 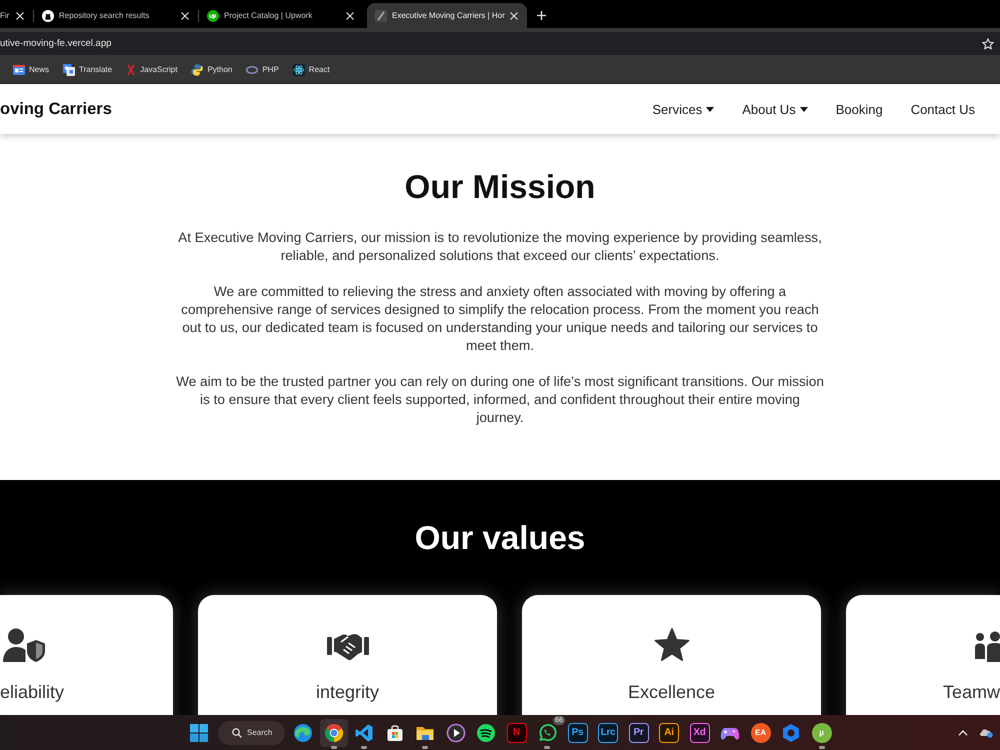 What do you see at coordinates (547, 732) in the screenshot?
I see `chat-bubble-icon` at bounding box center [547, 732].